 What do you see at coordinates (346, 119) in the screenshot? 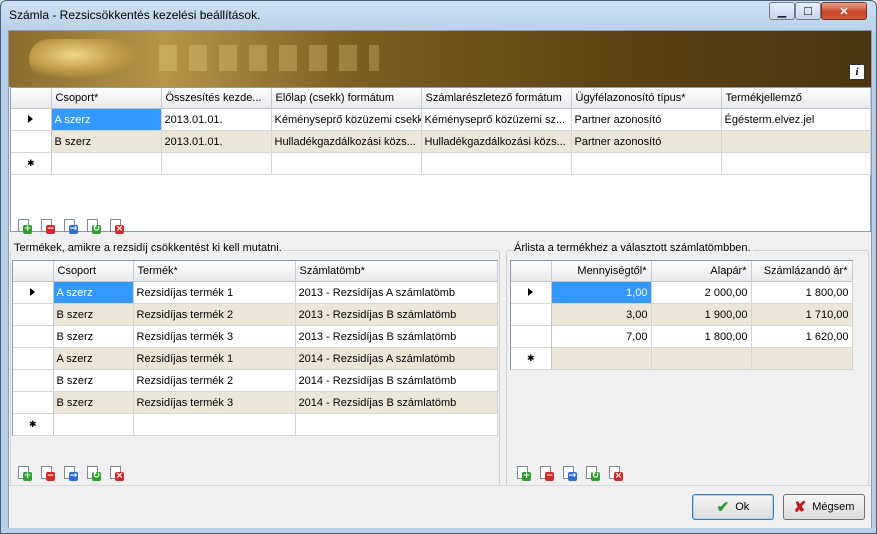
I see `table-cell: Kéményseprő közüzemi csekk` at bounding box center [346, 119].